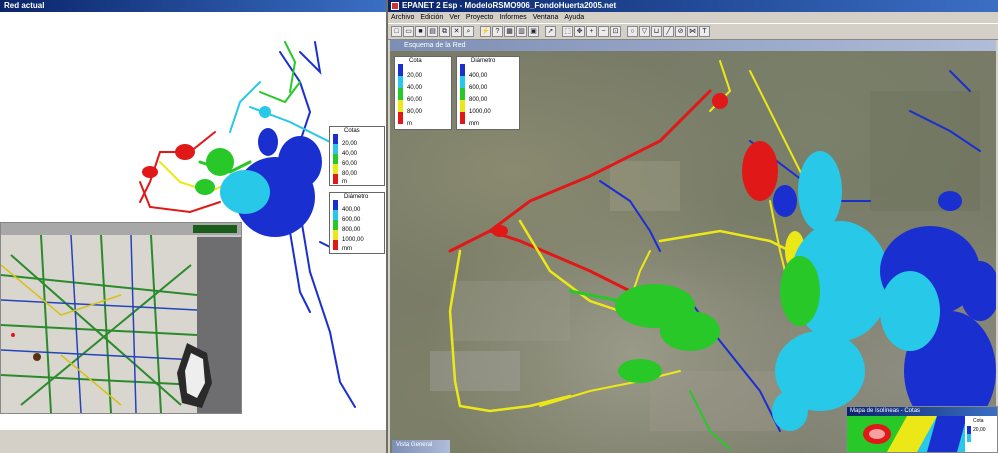 This screenshot has height=453, width=998. I want to click on graph-icon: ▦, so click(509, 31).